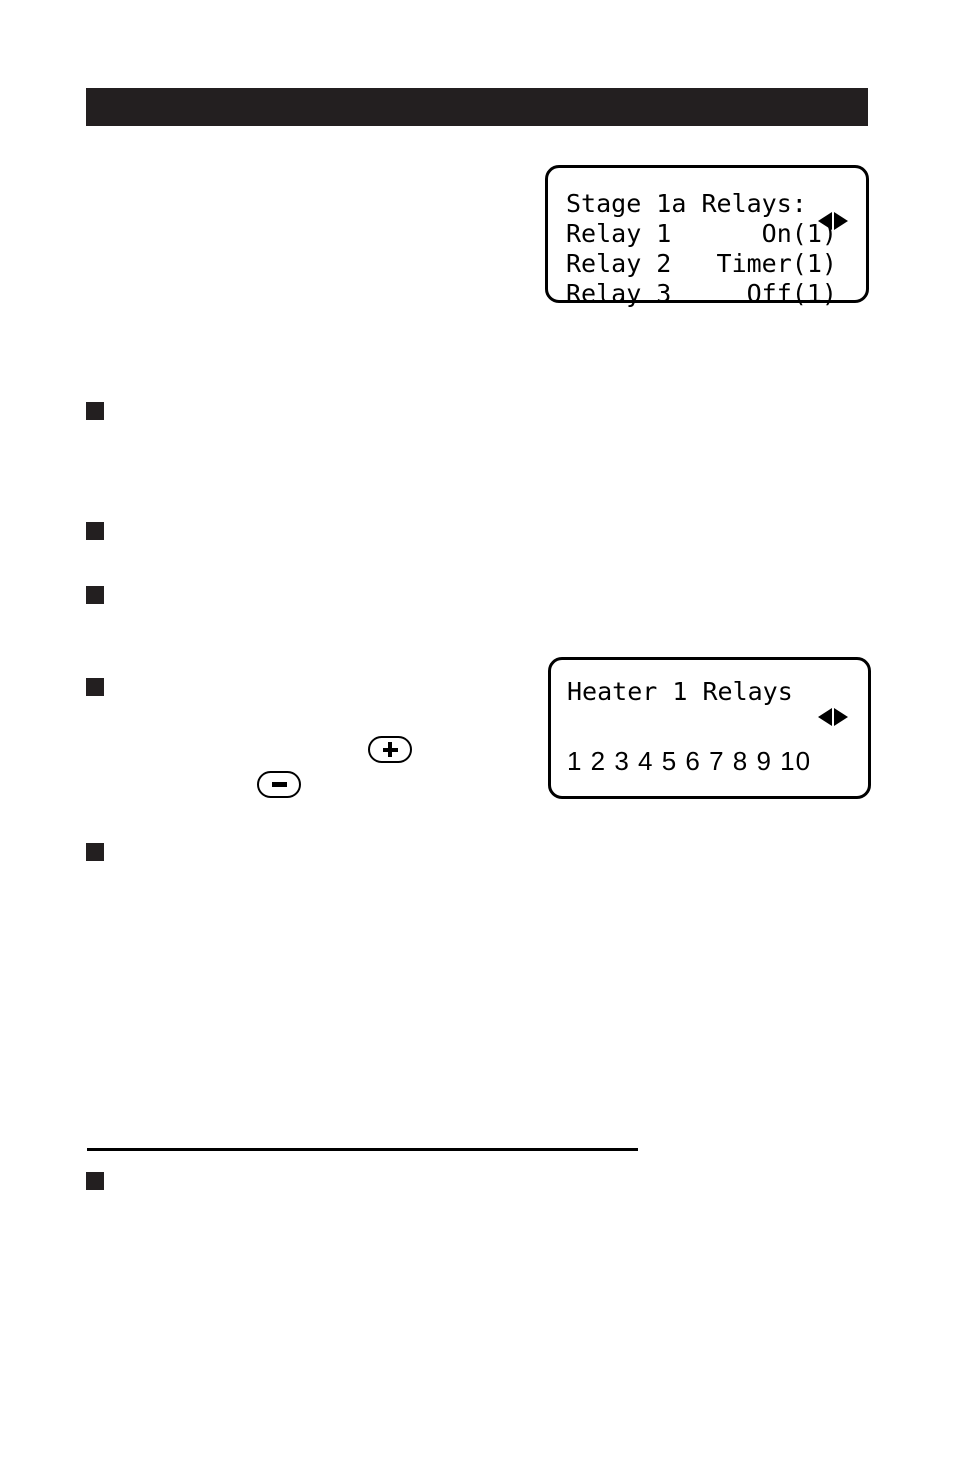  What do you see at coordinates (689, 761) in the screenshot?
I see `lcd-relay-number-row: 1 2 3 4 5 6 7 8 9 10` at bounding box center [689, 761].